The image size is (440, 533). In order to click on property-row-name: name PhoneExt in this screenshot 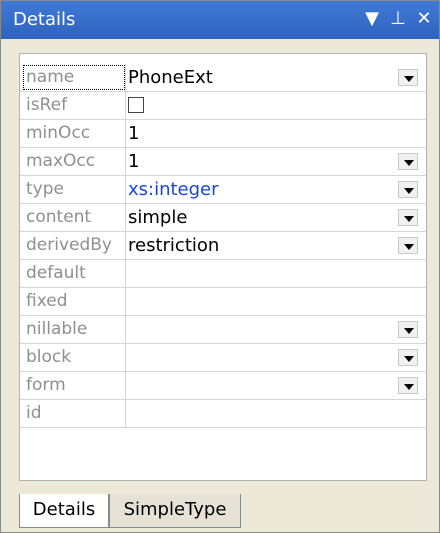, I will do `click(223, 78)`.